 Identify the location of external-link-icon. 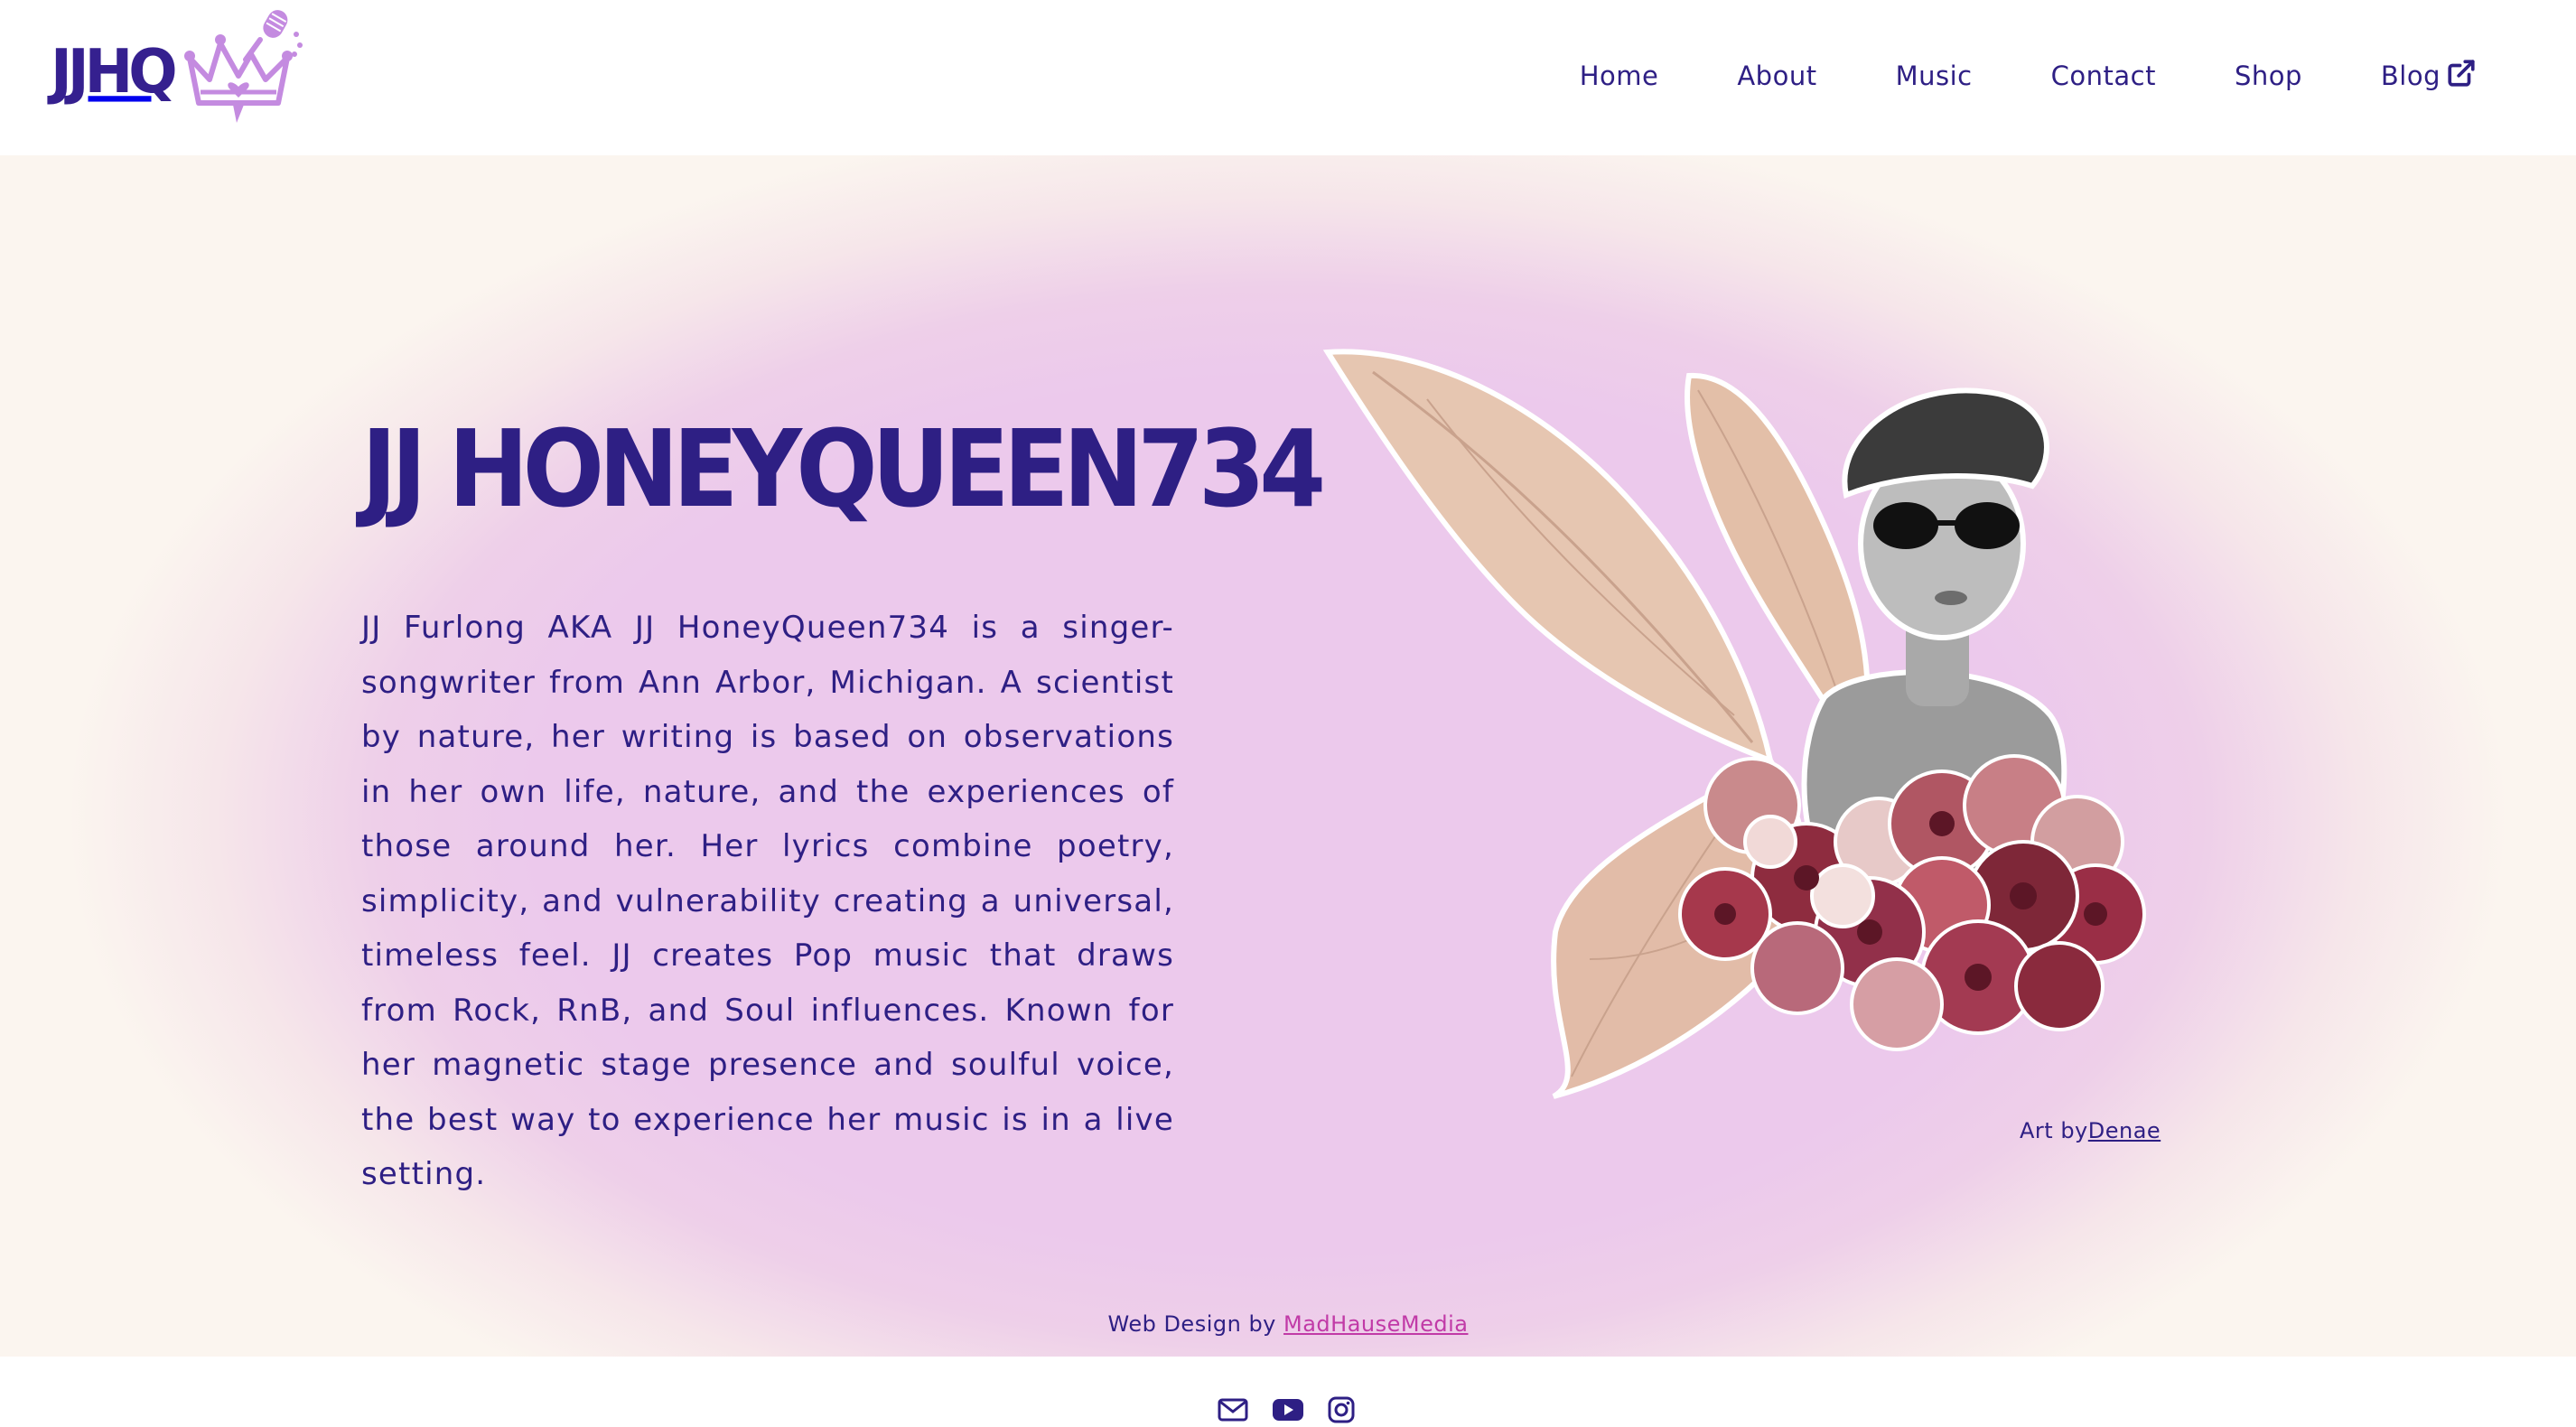
(2461, 76).